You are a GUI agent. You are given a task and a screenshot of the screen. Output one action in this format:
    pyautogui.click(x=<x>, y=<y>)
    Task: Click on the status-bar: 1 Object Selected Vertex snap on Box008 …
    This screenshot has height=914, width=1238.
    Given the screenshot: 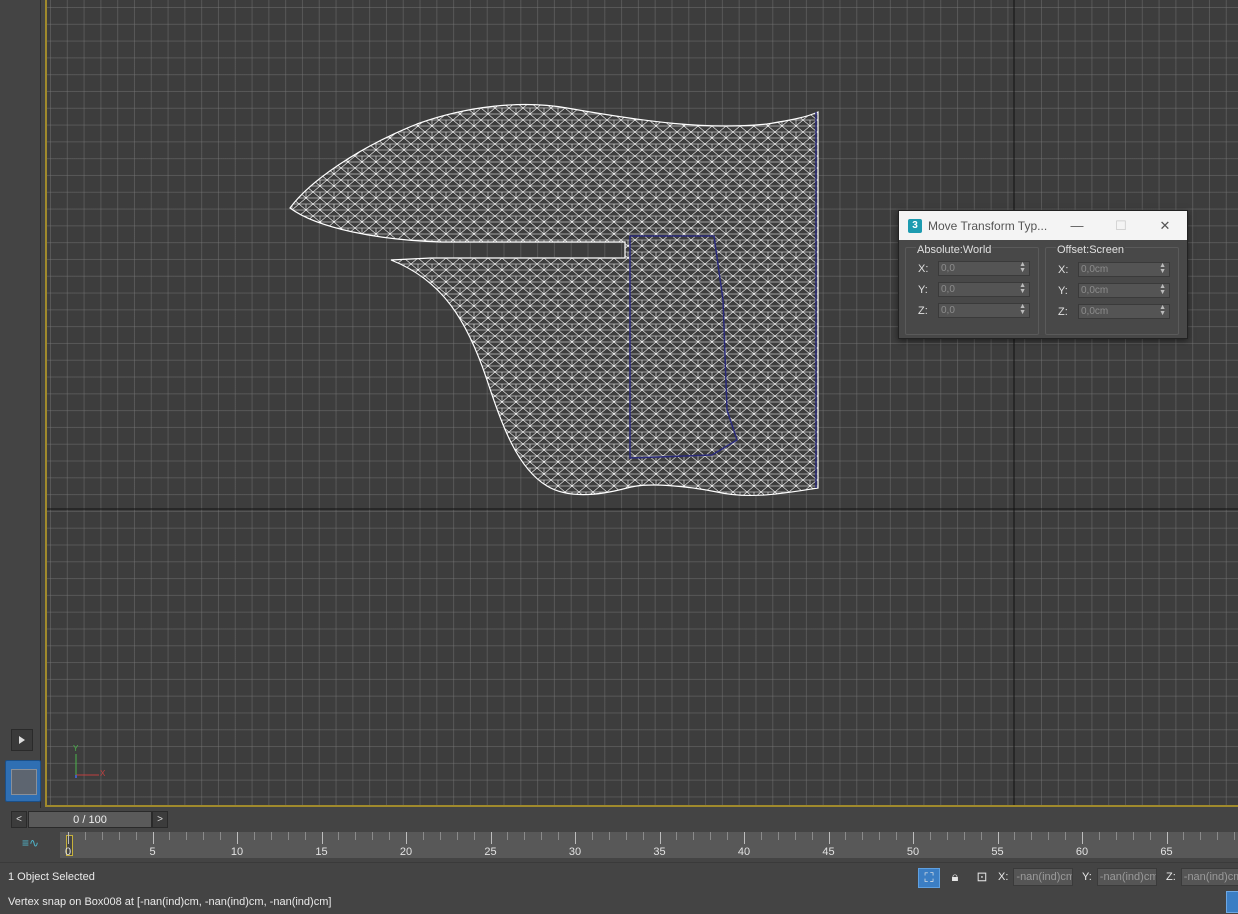 What is the action you would take?
    pyautogui.click(x=619, y=888)
    